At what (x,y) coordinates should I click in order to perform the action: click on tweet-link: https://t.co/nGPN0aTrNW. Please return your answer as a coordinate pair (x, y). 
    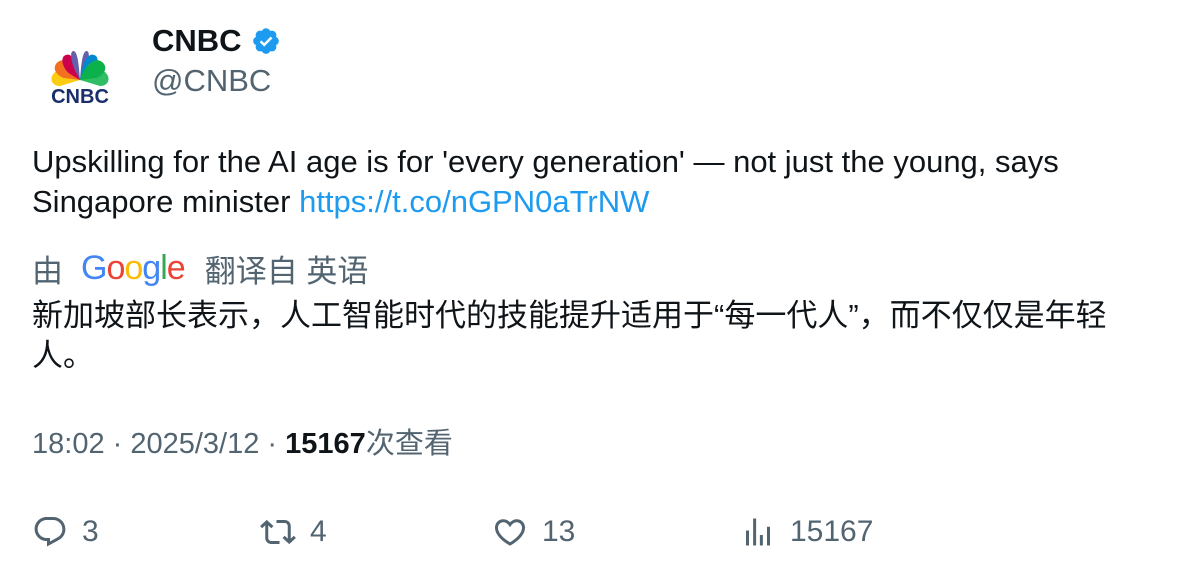
    Looking at the image, I should click on (474, 201).